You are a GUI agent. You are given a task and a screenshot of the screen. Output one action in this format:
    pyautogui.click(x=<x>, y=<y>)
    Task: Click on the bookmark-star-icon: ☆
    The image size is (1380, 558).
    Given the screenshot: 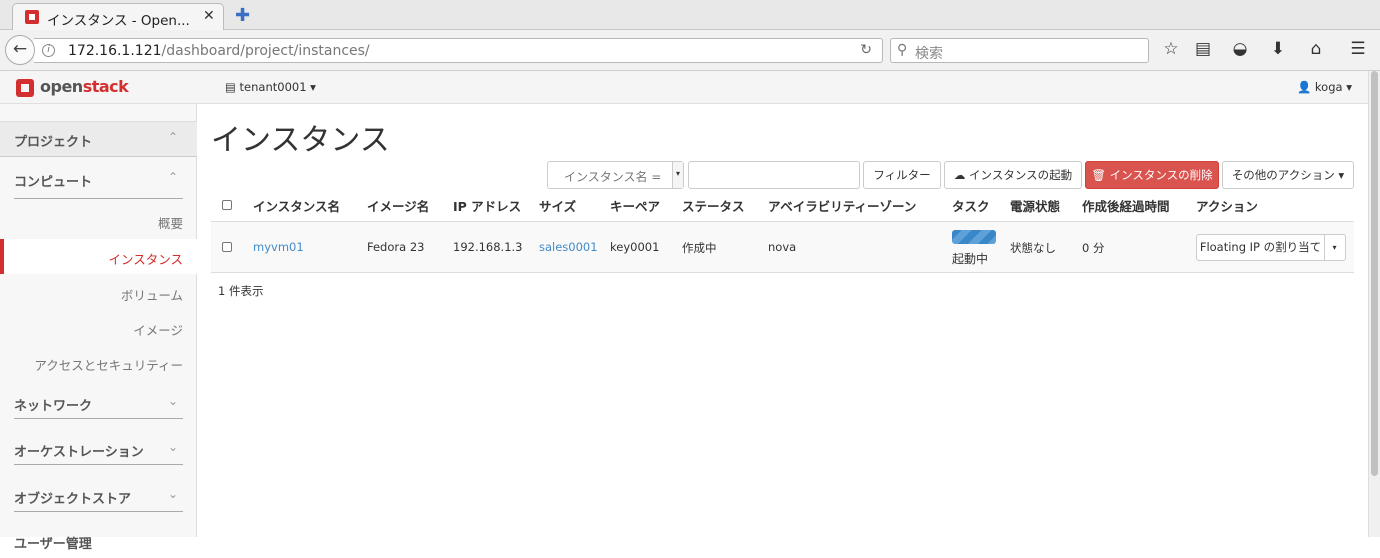 What is the action you would take?
    pyautogui.click(x=1171, y=50)
    